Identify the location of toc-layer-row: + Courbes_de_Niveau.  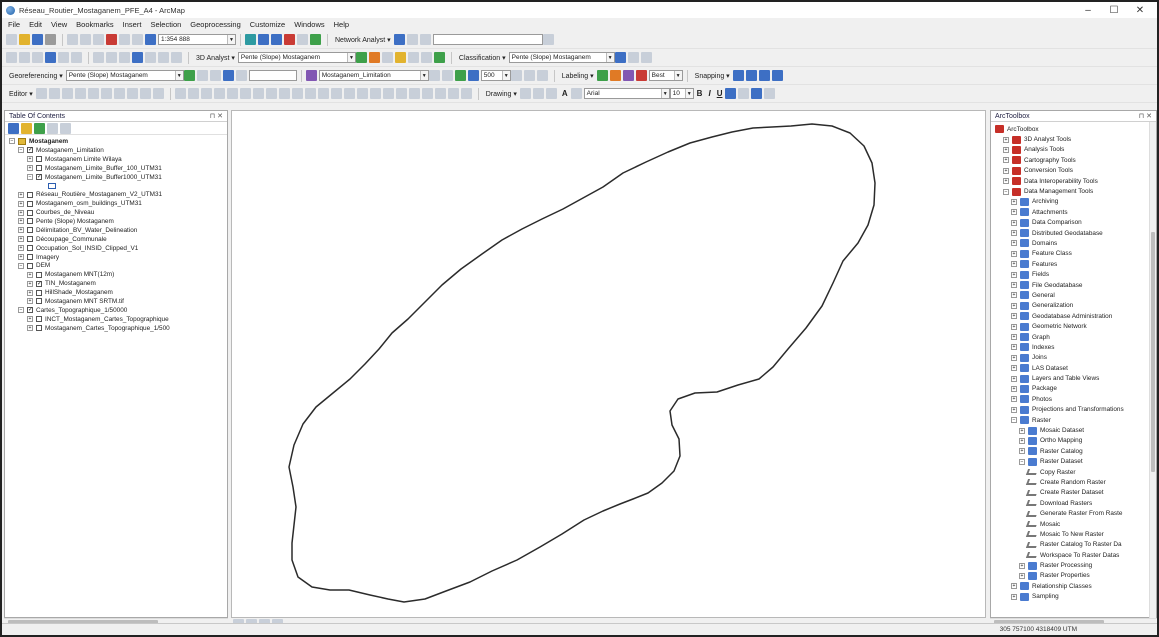
(116, 212).